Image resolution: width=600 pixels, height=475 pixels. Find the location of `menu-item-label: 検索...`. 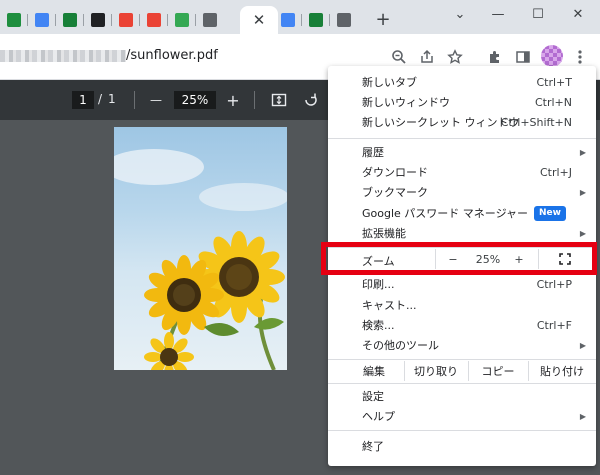

menu-item-label: 検索... is located at coordinates (378, 325).